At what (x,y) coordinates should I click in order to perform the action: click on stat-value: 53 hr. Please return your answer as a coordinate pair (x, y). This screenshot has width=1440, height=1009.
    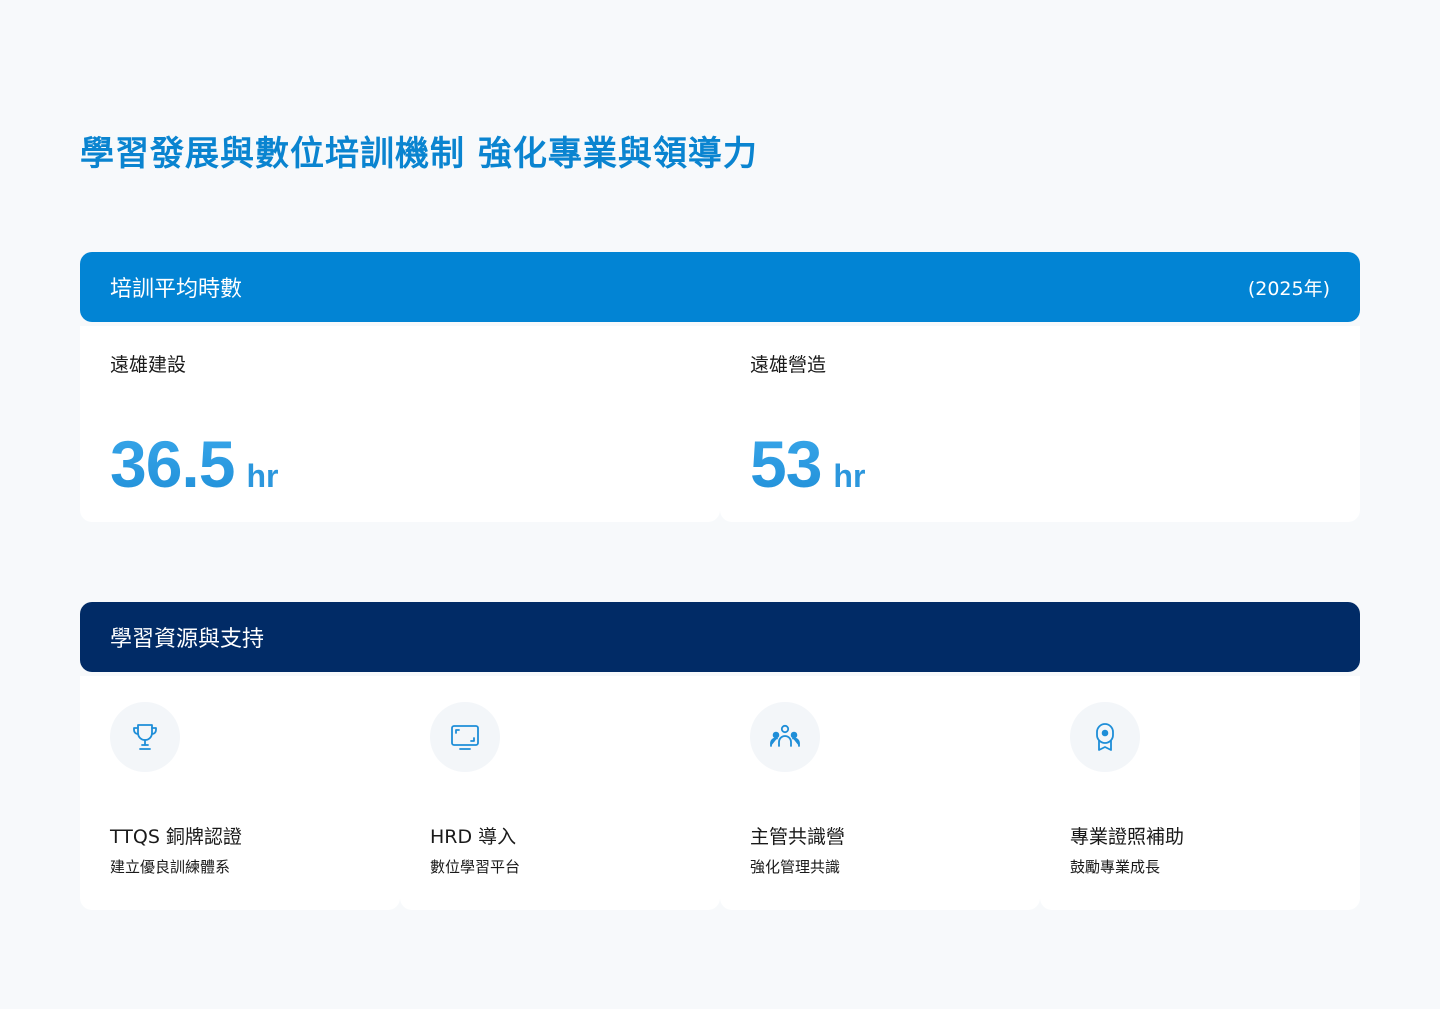
    Looking at the image, I should click on (807, 464).